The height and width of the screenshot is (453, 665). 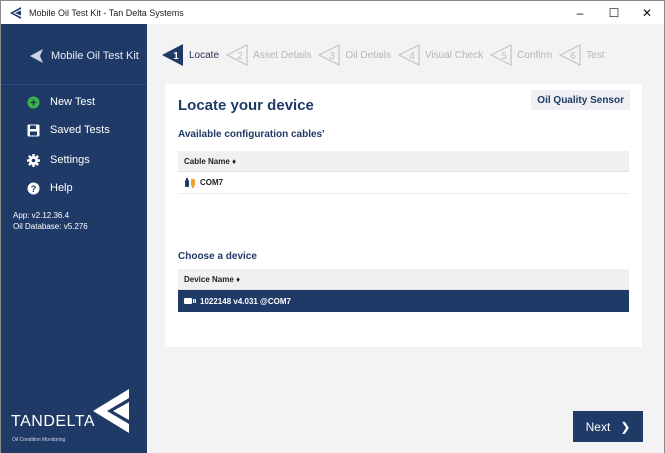 I want to click on svg-text: 4, so click(x=412, y=56).